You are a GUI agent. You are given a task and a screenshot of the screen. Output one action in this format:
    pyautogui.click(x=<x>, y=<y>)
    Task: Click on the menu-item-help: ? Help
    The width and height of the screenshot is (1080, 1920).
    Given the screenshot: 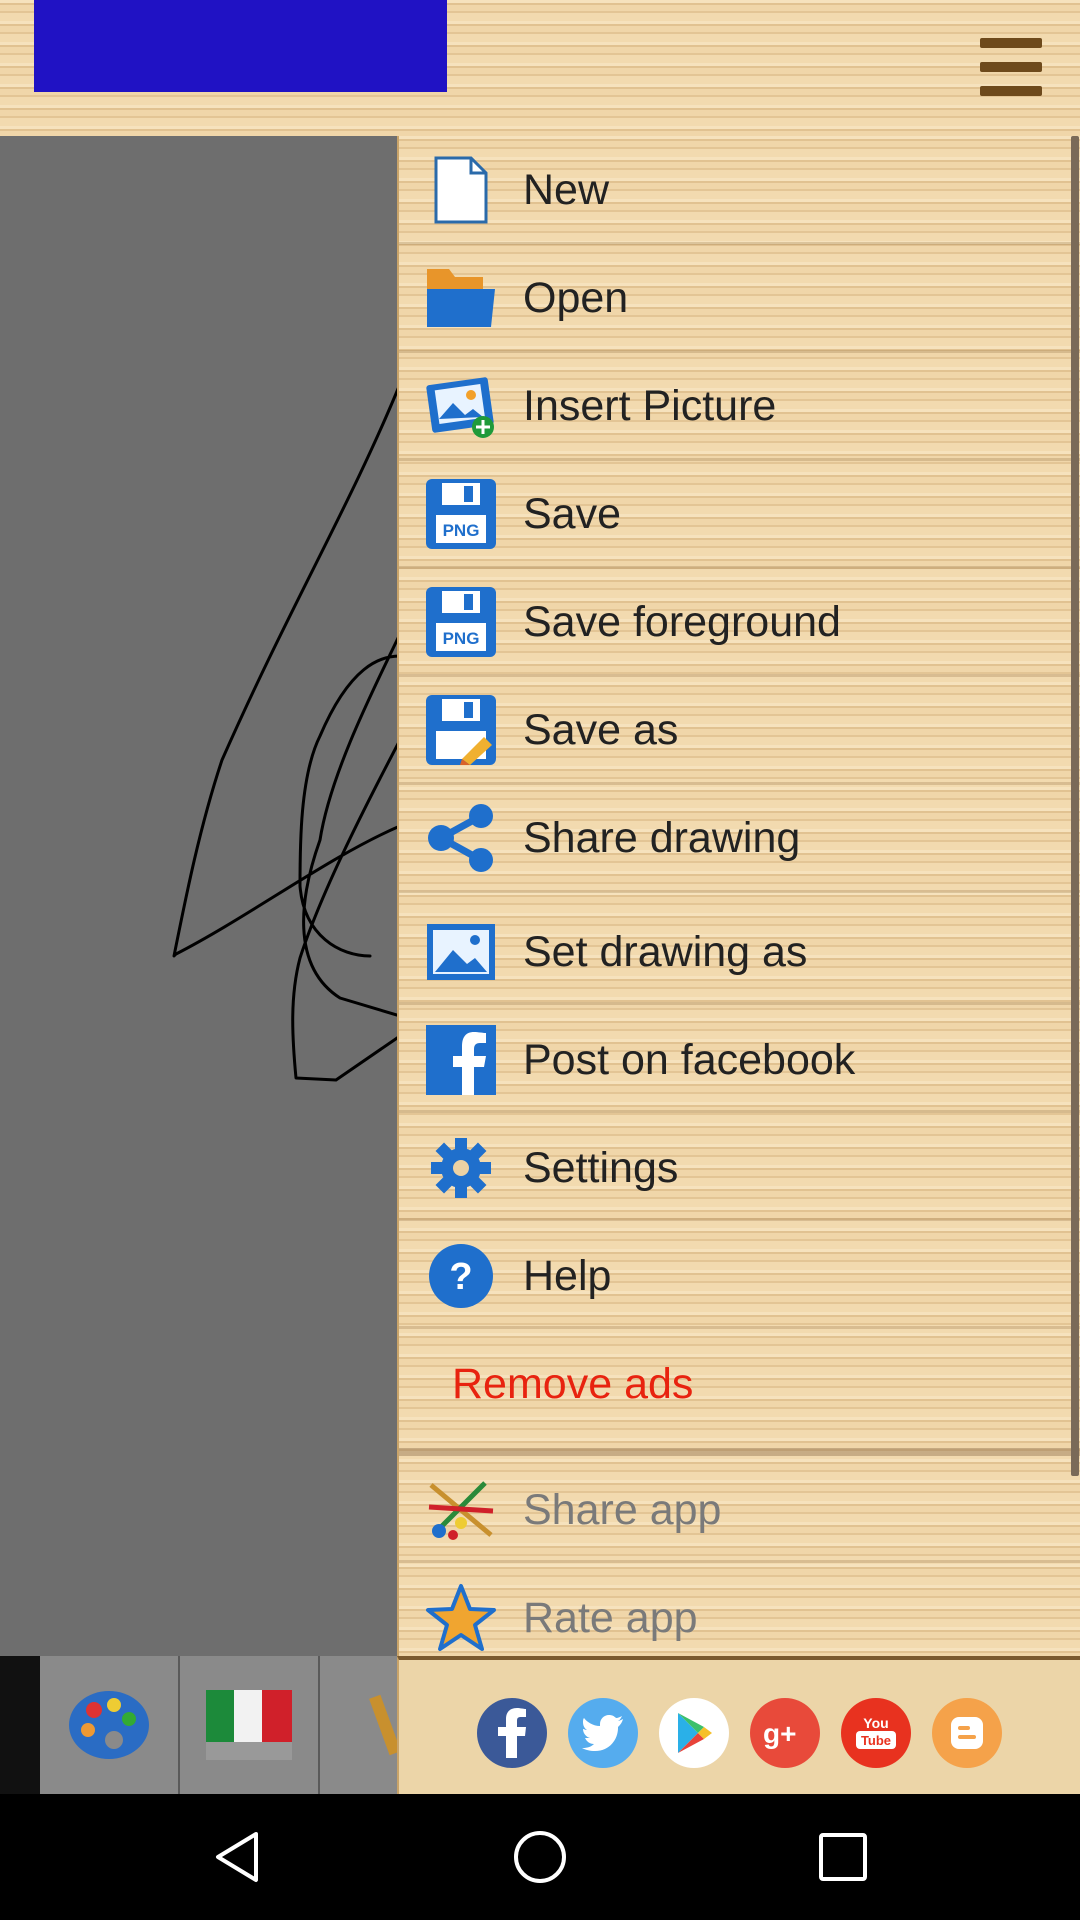 What is the action you would take?
    pyautogui.click(x=739, y=1276)
    